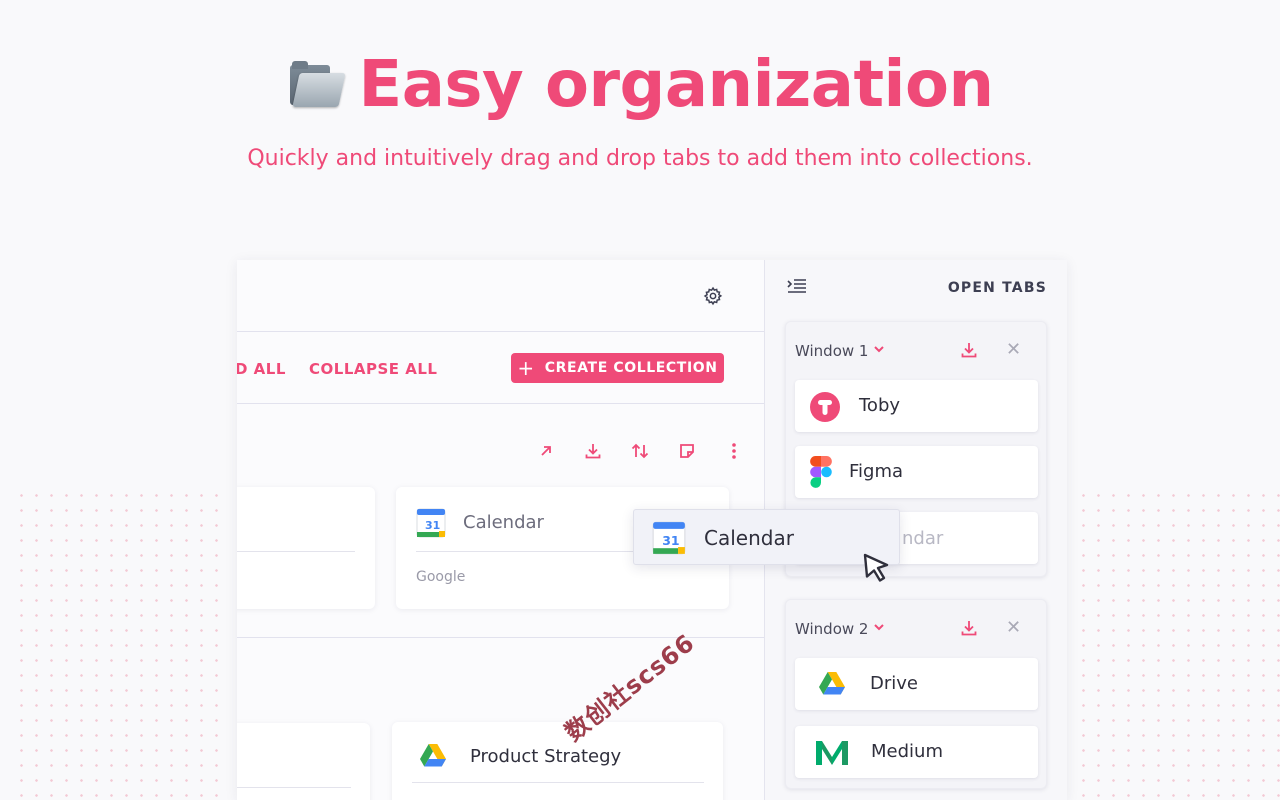 This screenshot has height=800, width=1280. Describe the element at coordinates (880, 405) in the screenshot. I see `tab-label: Toby` at that location.